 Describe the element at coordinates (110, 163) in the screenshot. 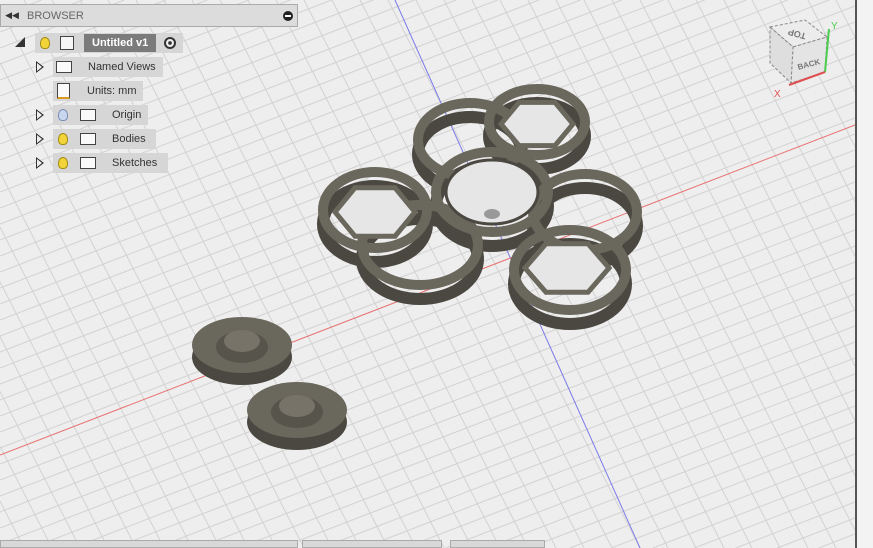

I see `tree-item-sketches: Sketches` at that location.